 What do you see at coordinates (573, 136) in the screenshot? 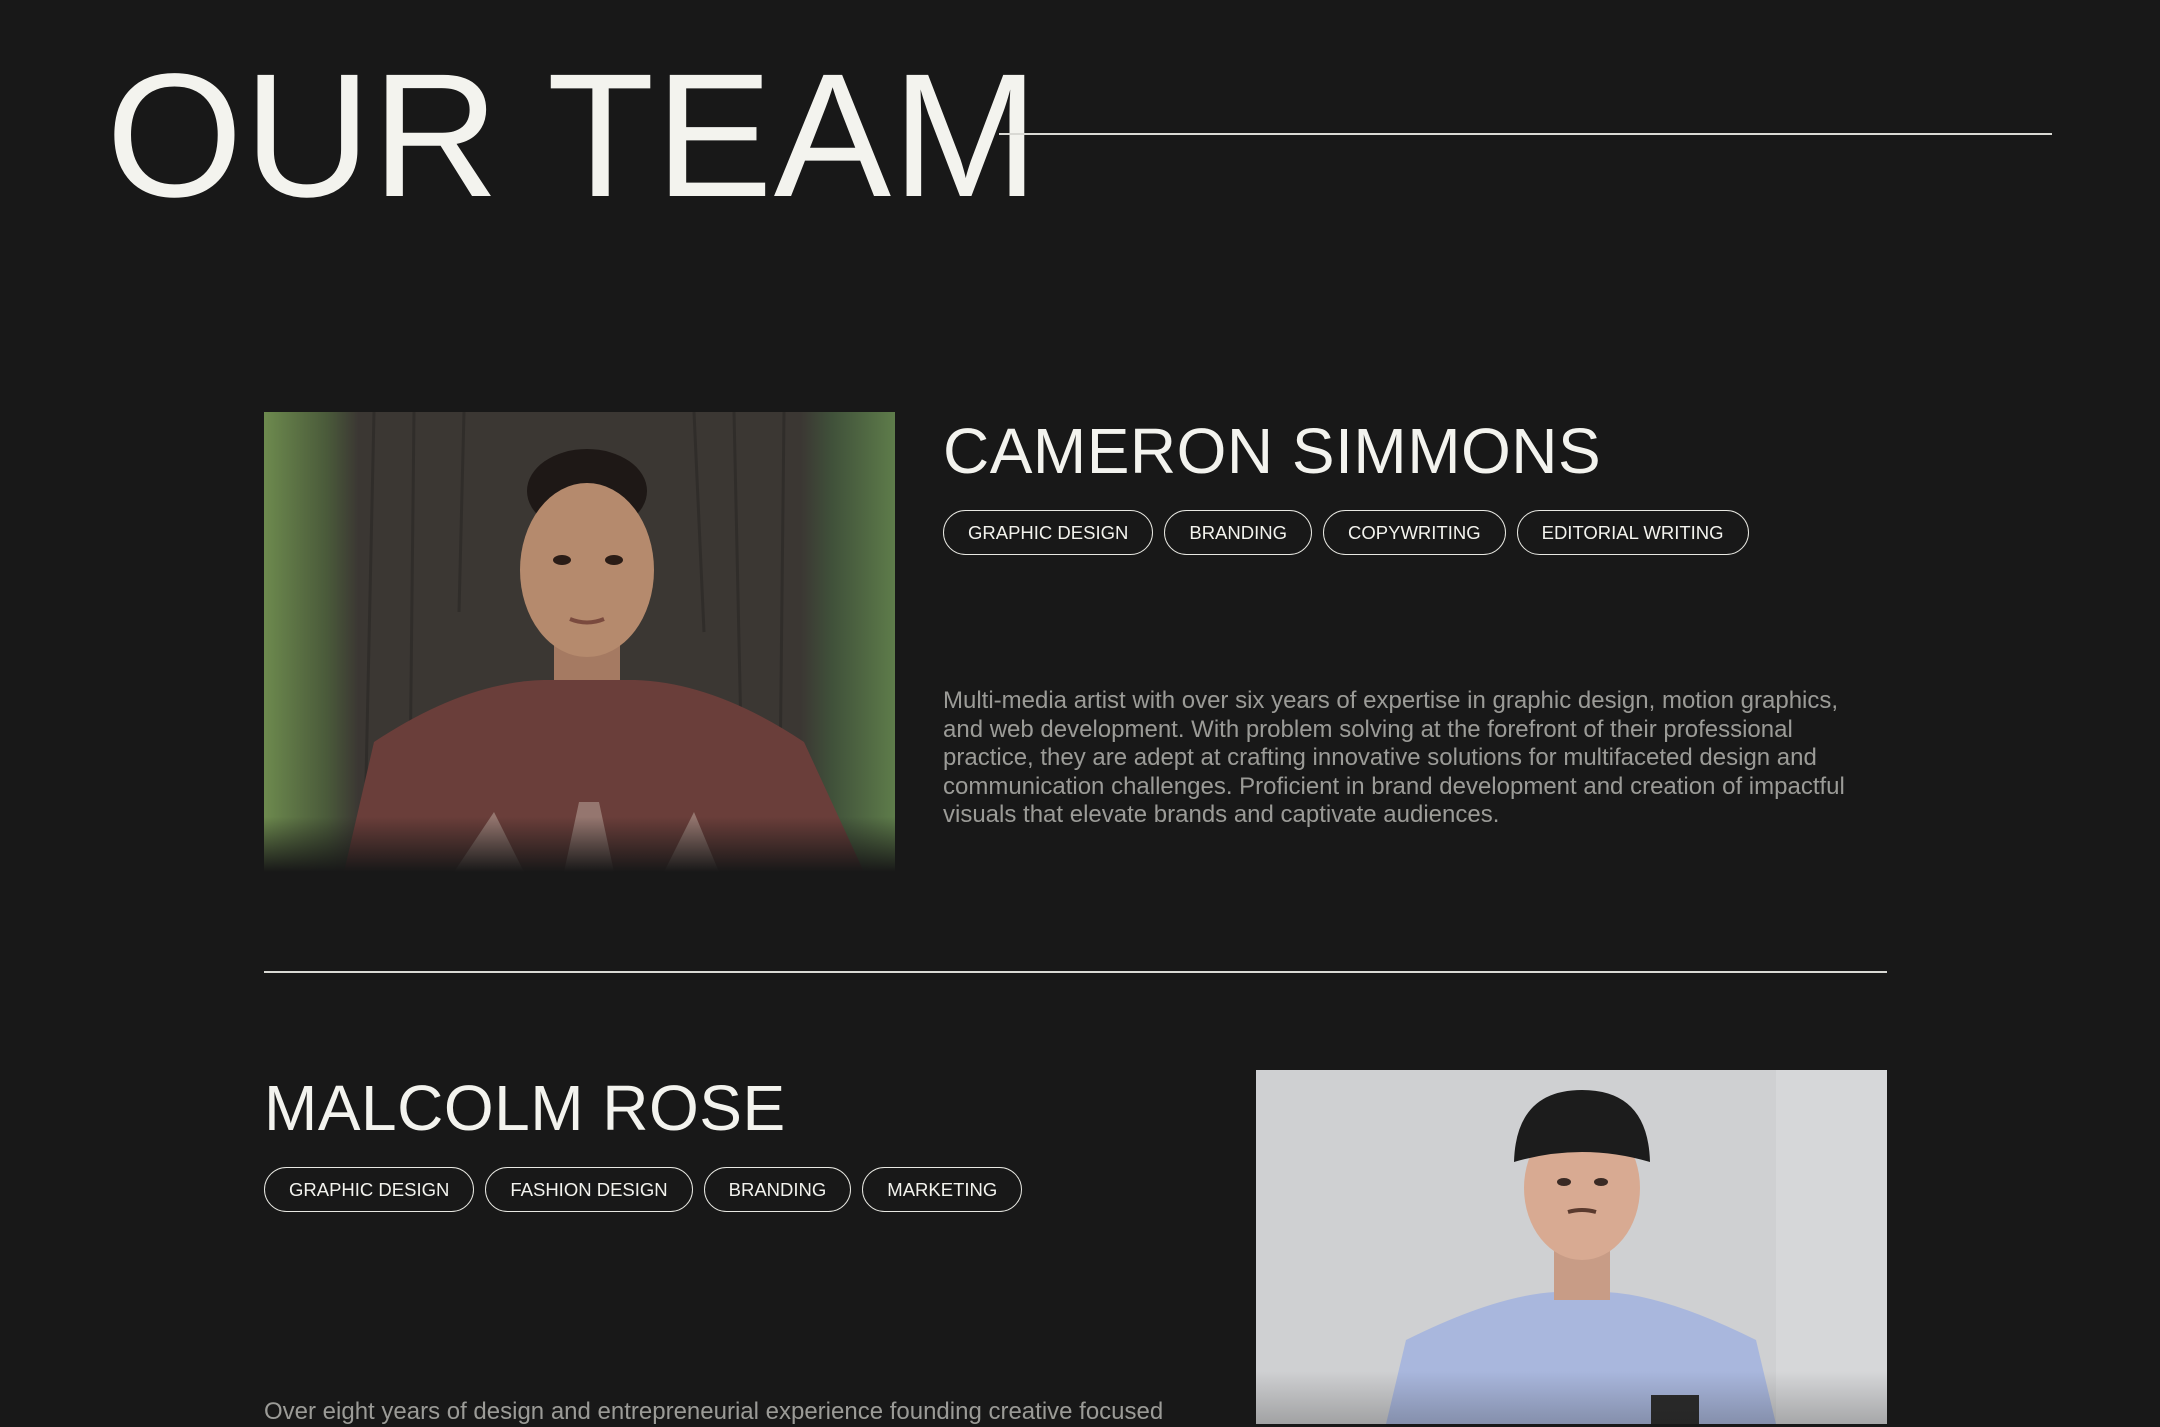
I see `page-title: OUR TEAM` at bounding box center [573, 136].